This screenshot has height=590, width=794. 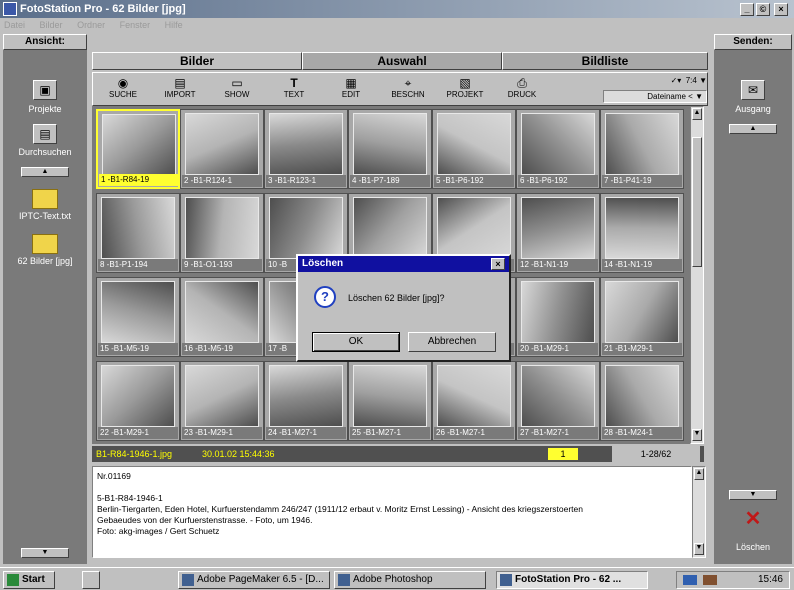 I want to click on projects-label: Projekte, so click(x=45, y=109).